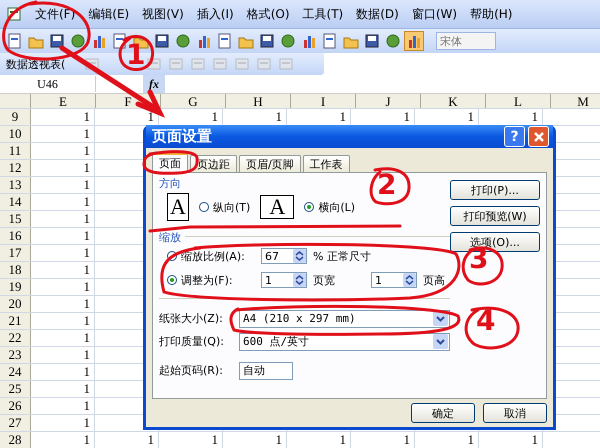  Describe the element at coordinates (170, 183) in the screenshot. I see `group-label: 方向` at that location.